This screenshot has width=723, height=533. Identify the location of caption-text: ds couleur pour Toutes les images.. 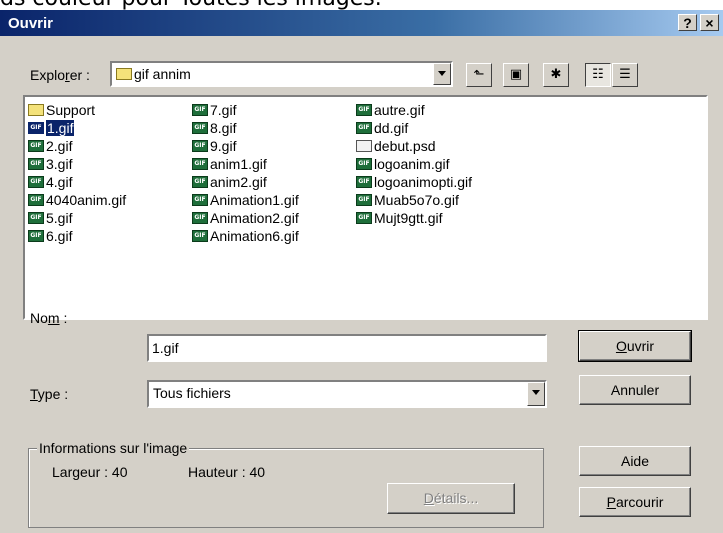
(191, 5).